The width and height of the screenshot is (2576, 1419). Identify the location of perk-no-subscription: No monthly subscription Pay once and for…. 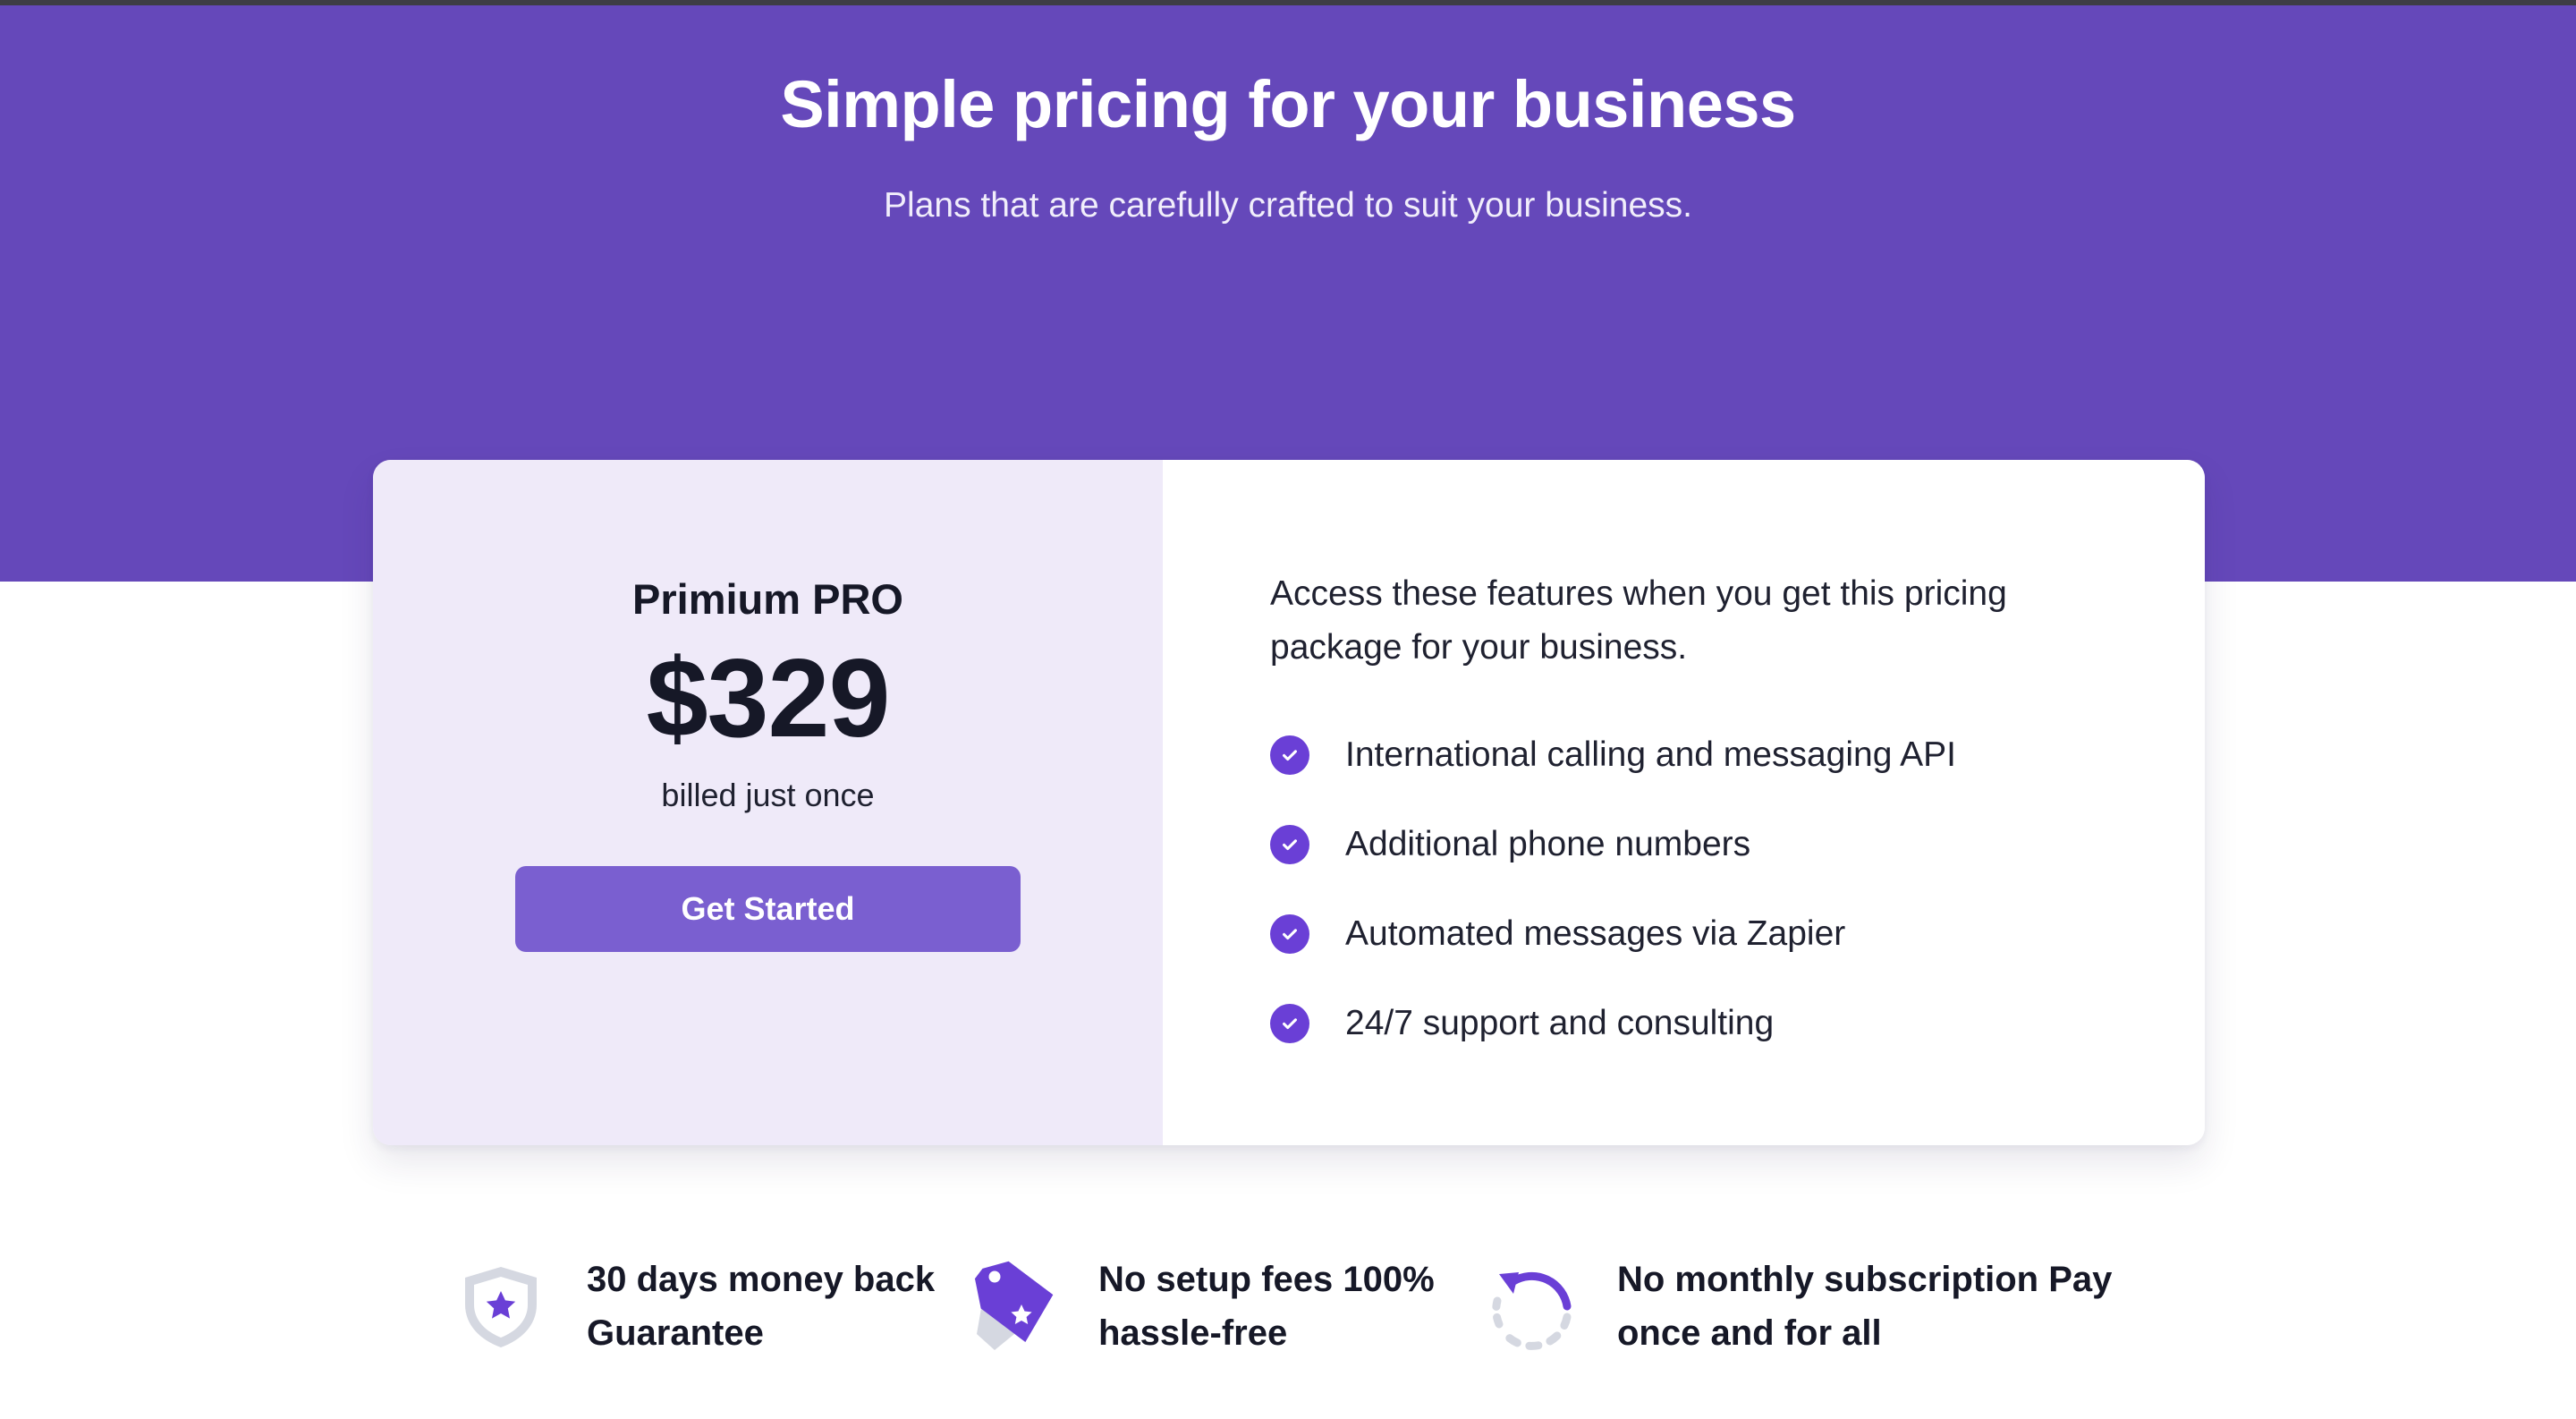
(1799, 1306).